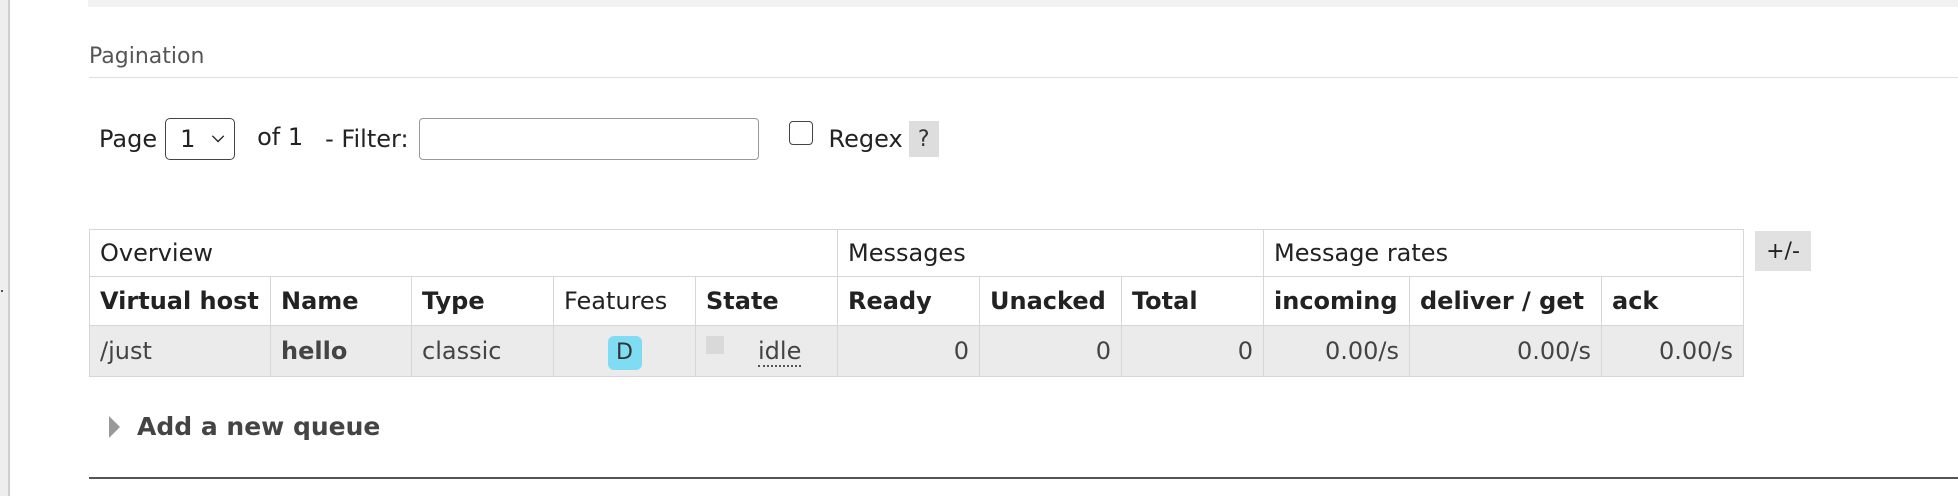 Image resolution: width=1958 pixels, height=496 pixels. Describe the element at coordinates (180, 301) in the screenshot. I see `column-header-virtual-host: Virtual host` at that location.